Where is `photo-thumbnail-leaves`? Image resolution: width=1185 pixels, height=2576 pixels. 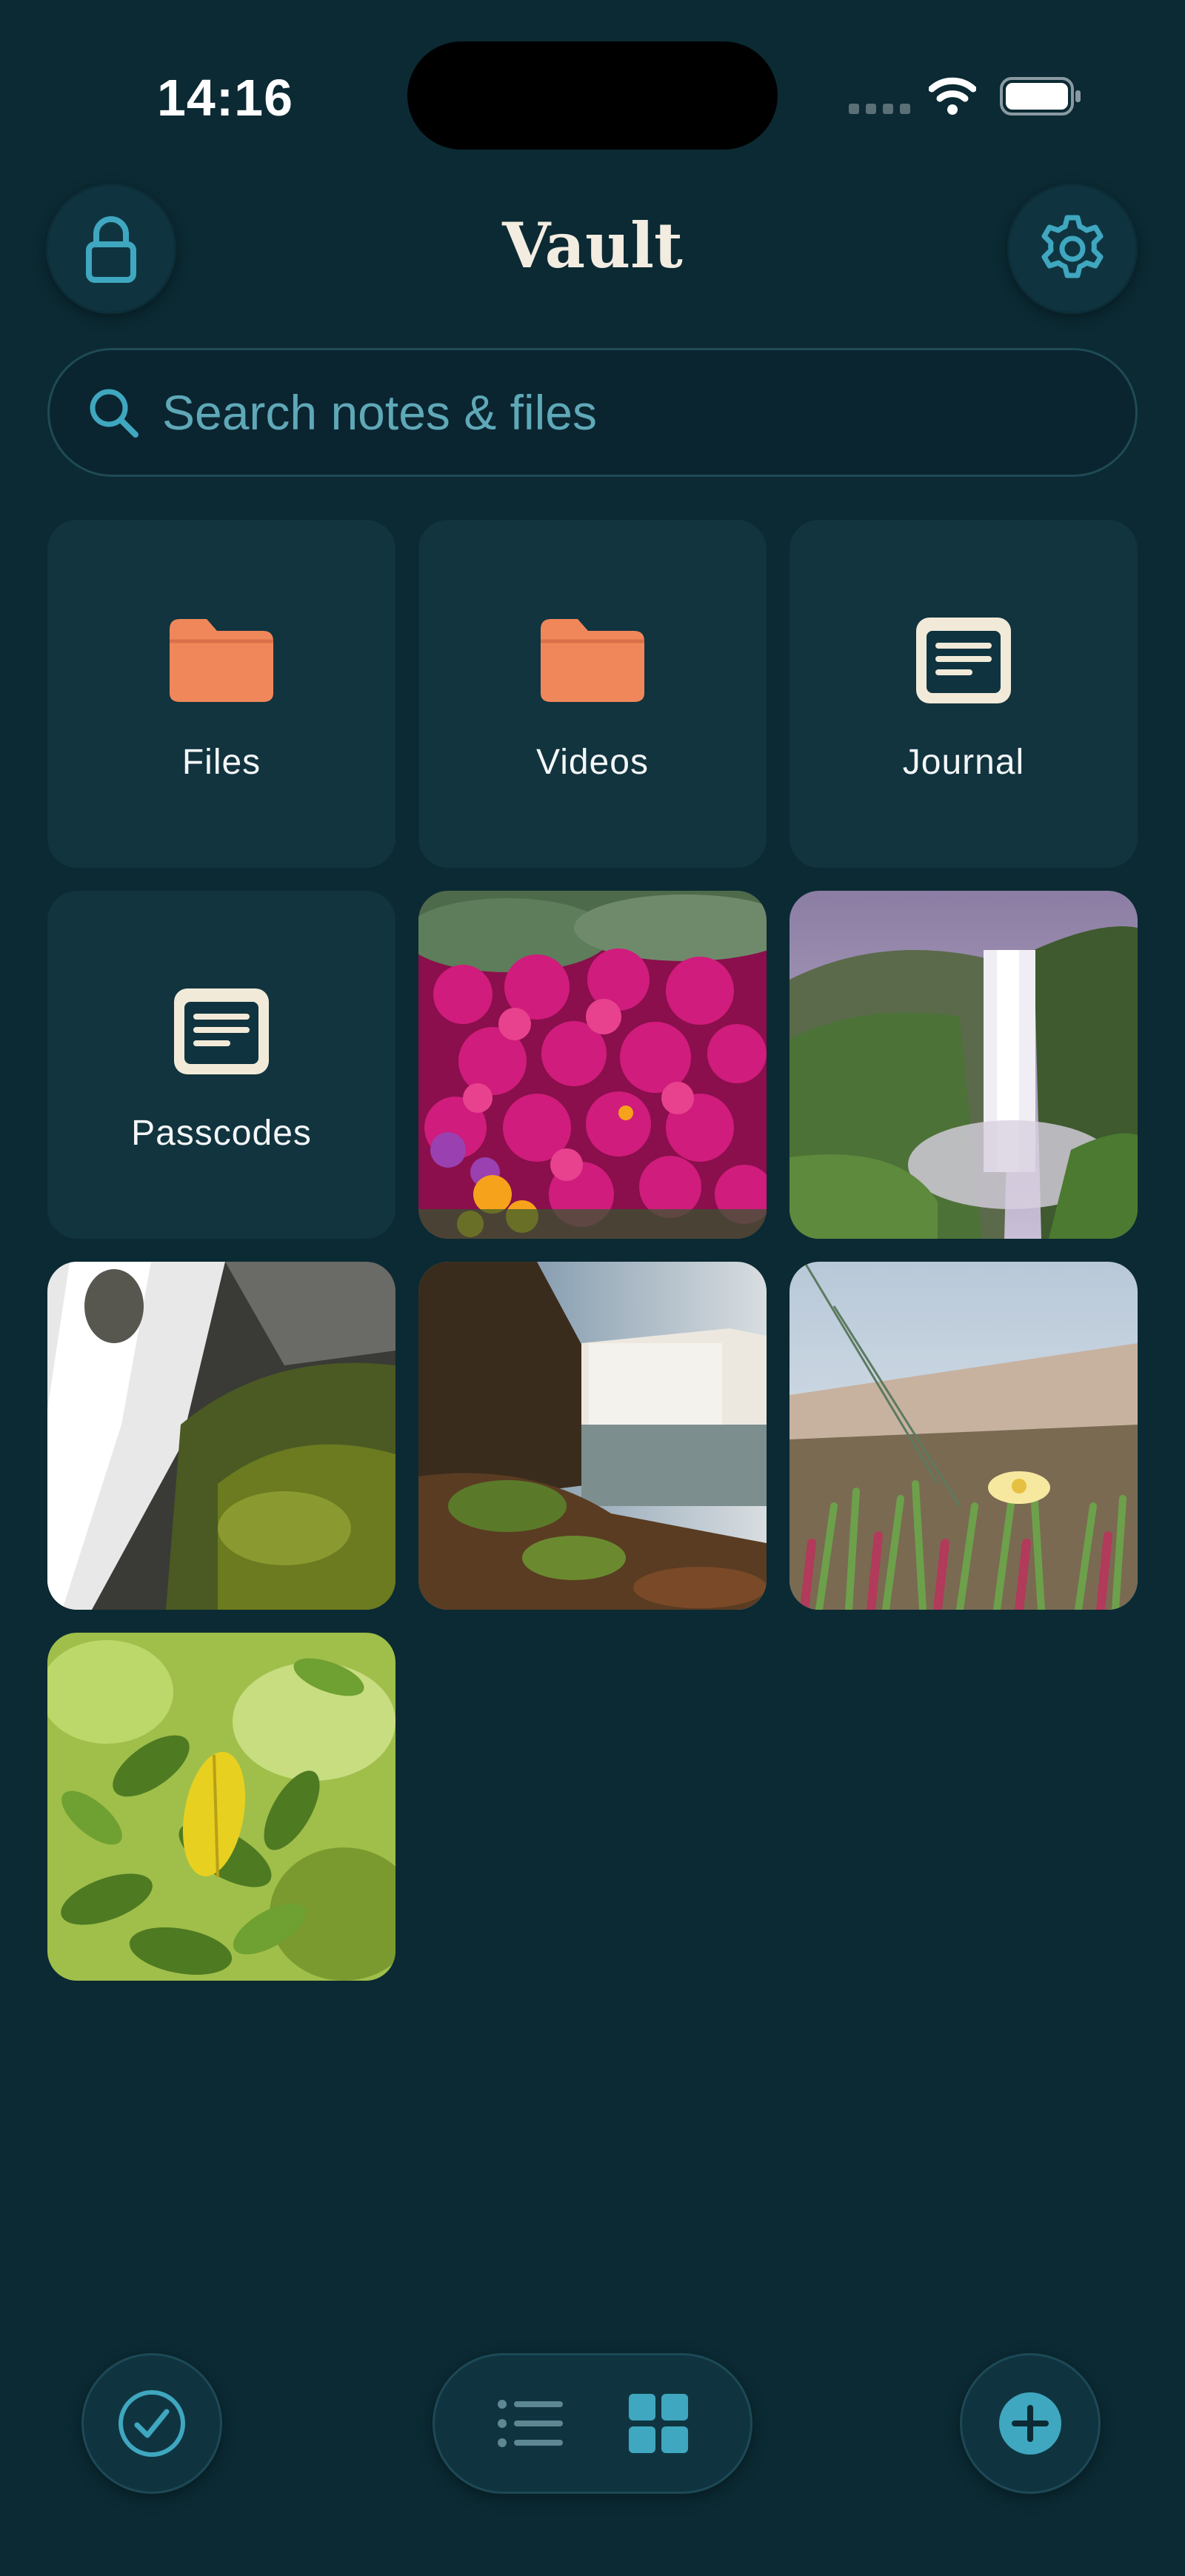 photo-thumbnail-leaves is located at coordinates (221, 1807).